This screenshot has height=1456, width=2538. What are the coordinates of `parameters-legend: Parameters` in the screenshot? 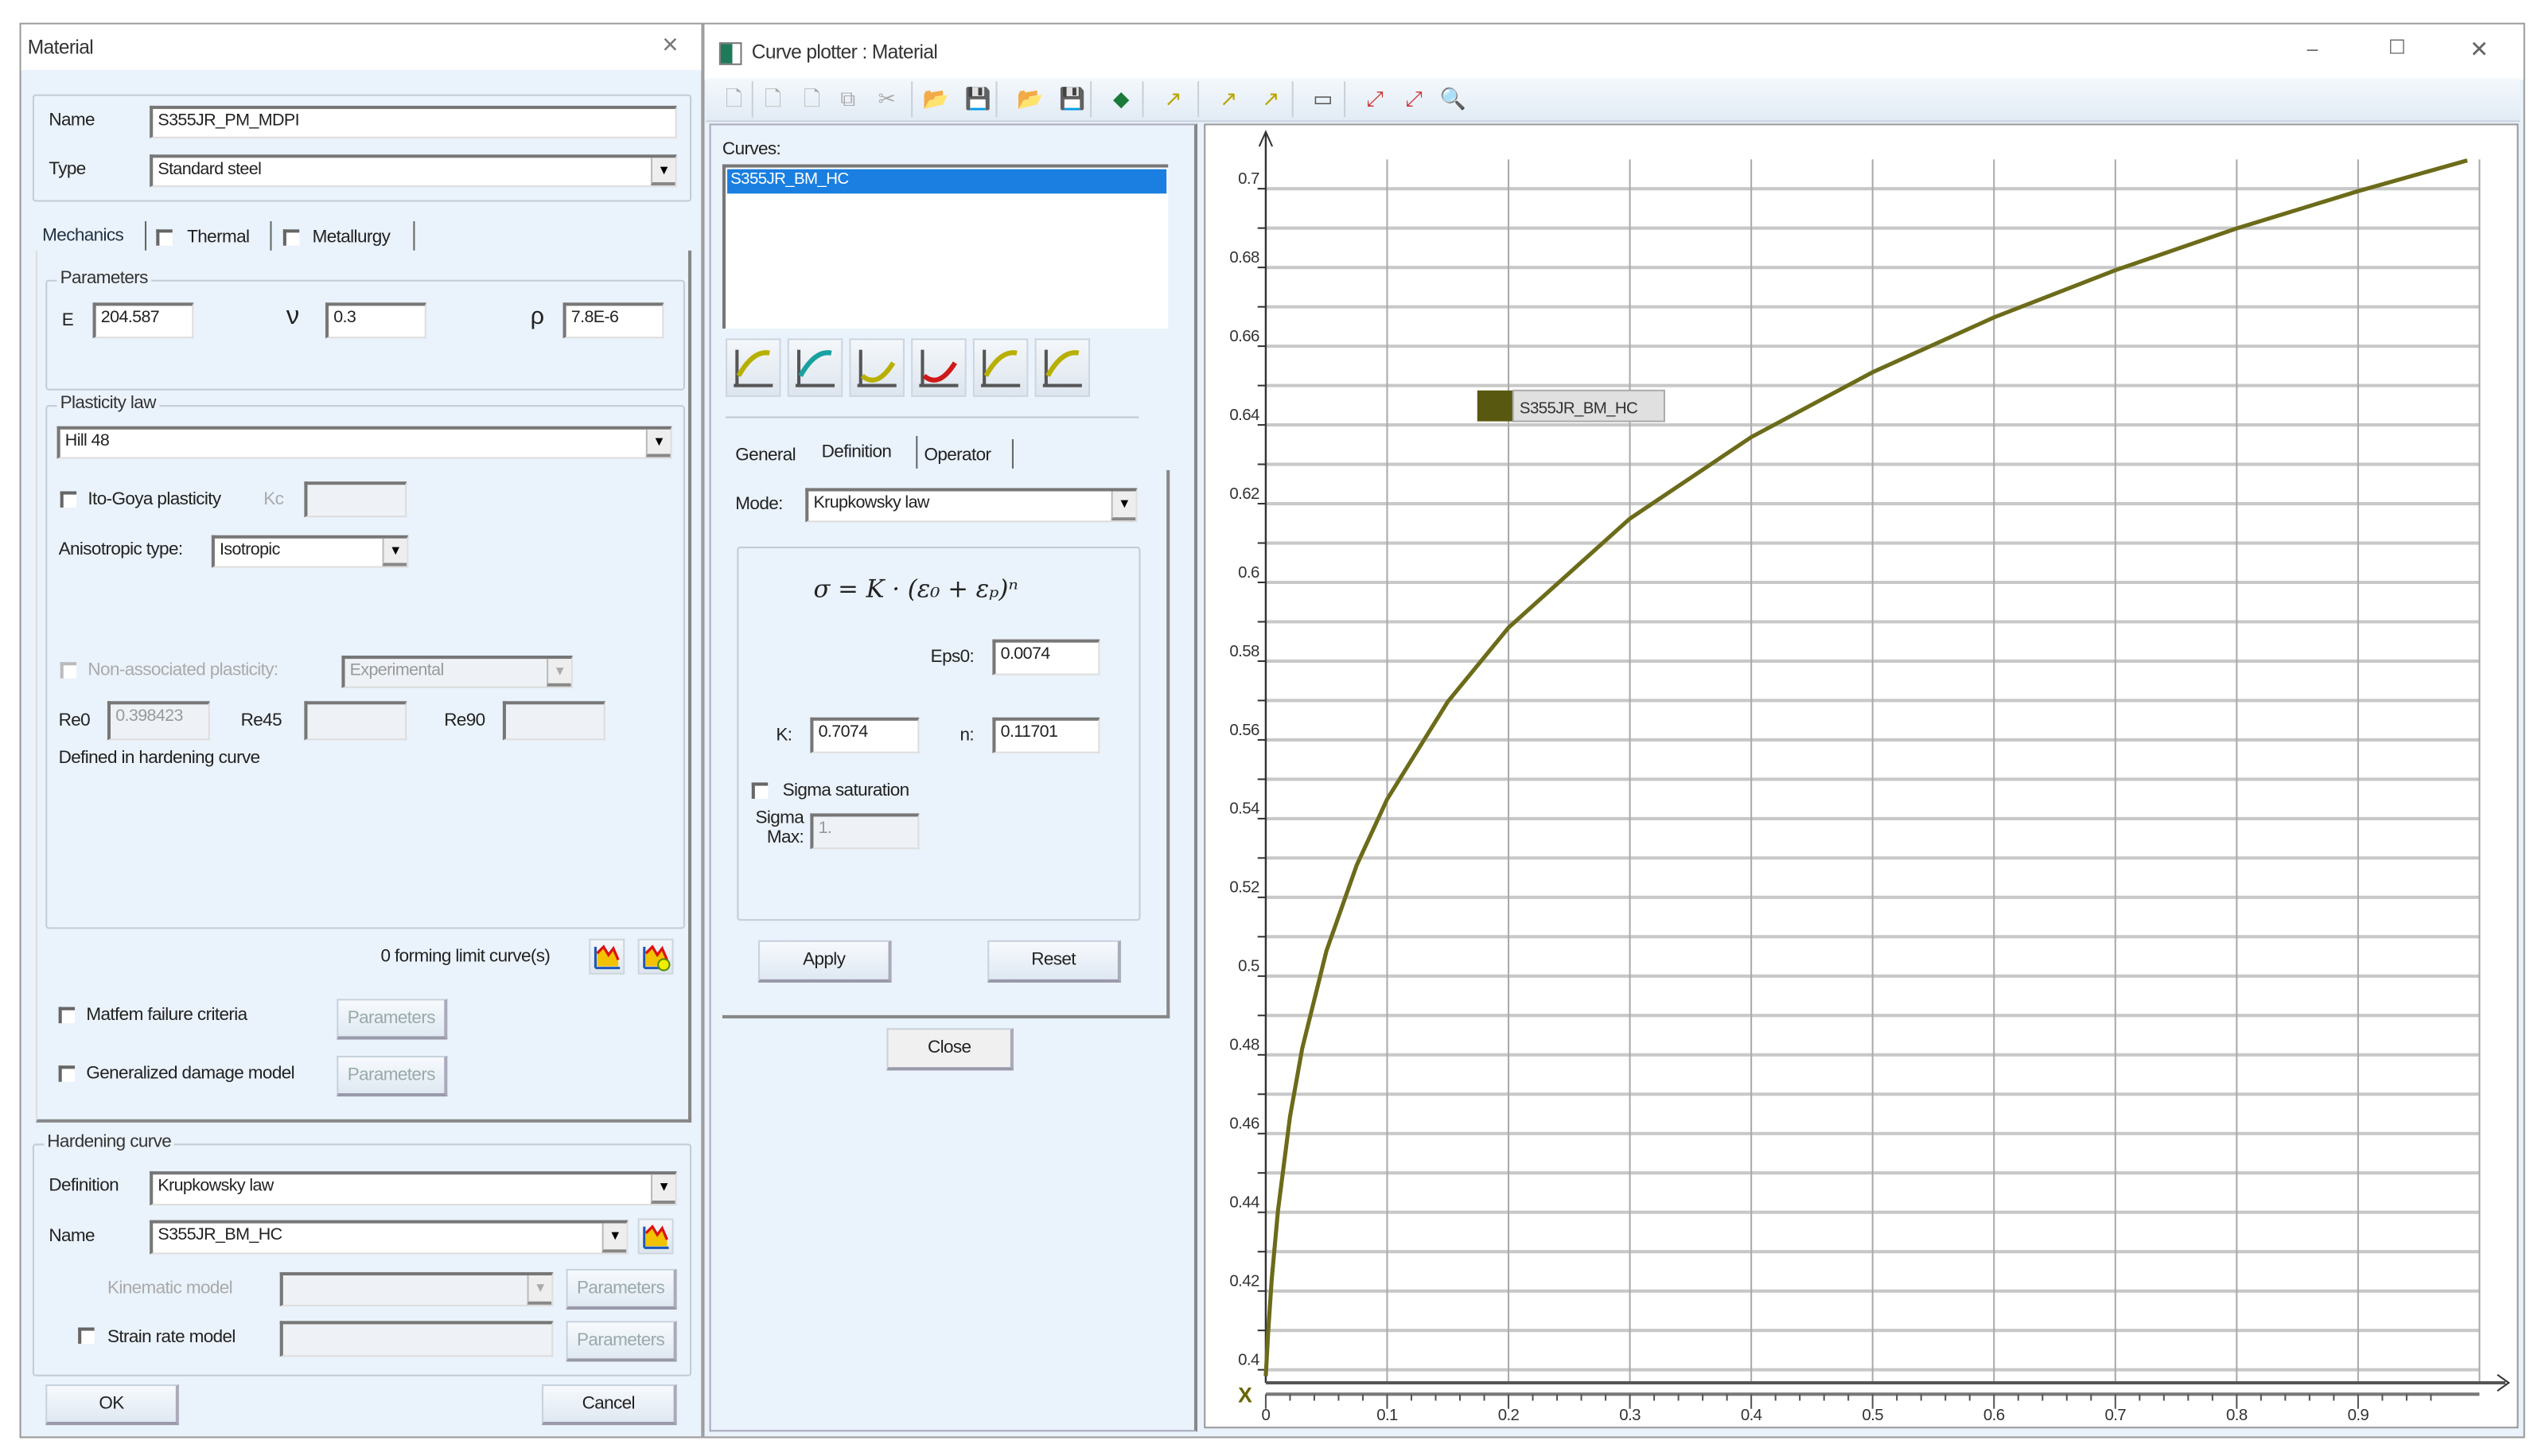 It's located at (103, 278).